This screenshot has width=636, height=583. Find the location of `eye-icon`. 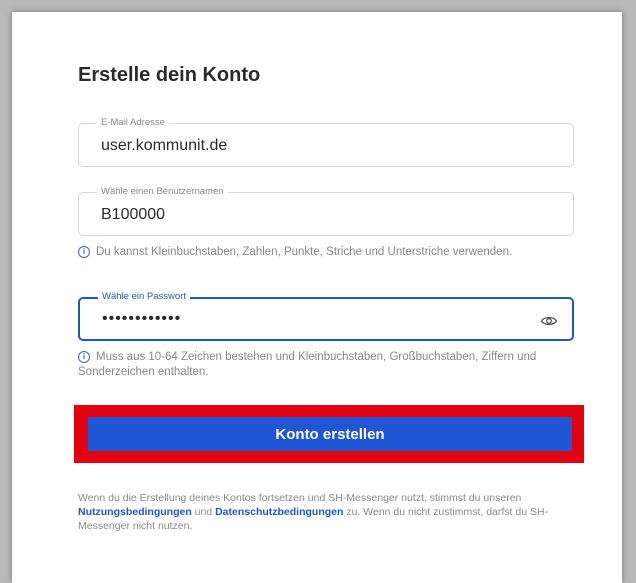

eye-icon is located at coordinates (549, 321).